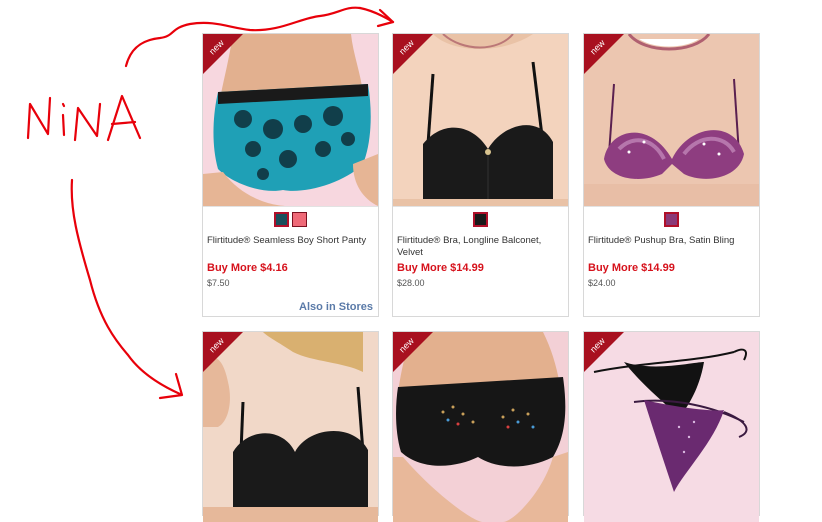  I want to click on product-image-longline-bra: new, so click(480, 120).